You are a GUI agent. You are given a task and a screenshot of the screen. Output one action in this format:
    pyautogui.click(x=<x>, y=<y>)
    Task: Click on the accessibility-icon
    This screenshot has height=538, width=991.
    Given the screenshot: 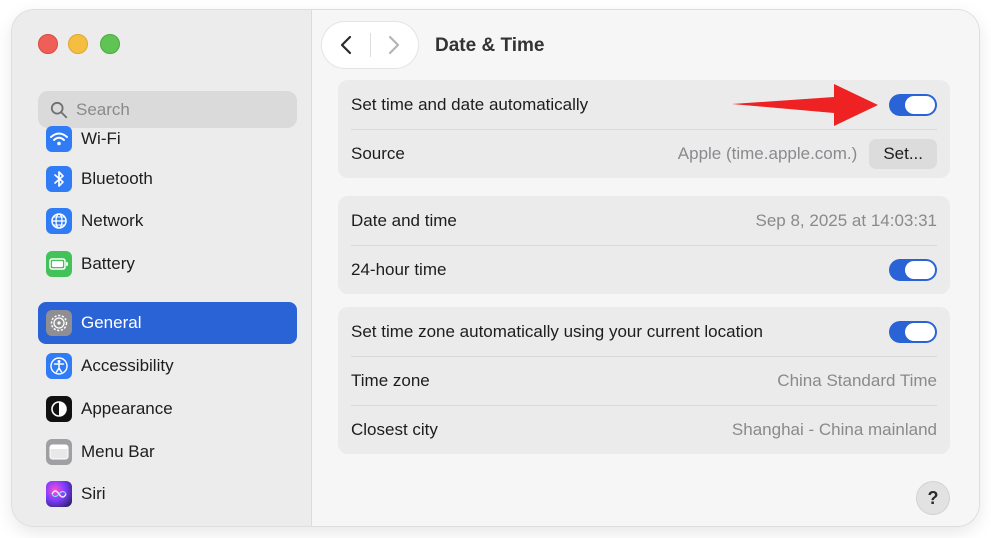 What is the action you would take?
    pyautogui.click(x=59, y=366)
    